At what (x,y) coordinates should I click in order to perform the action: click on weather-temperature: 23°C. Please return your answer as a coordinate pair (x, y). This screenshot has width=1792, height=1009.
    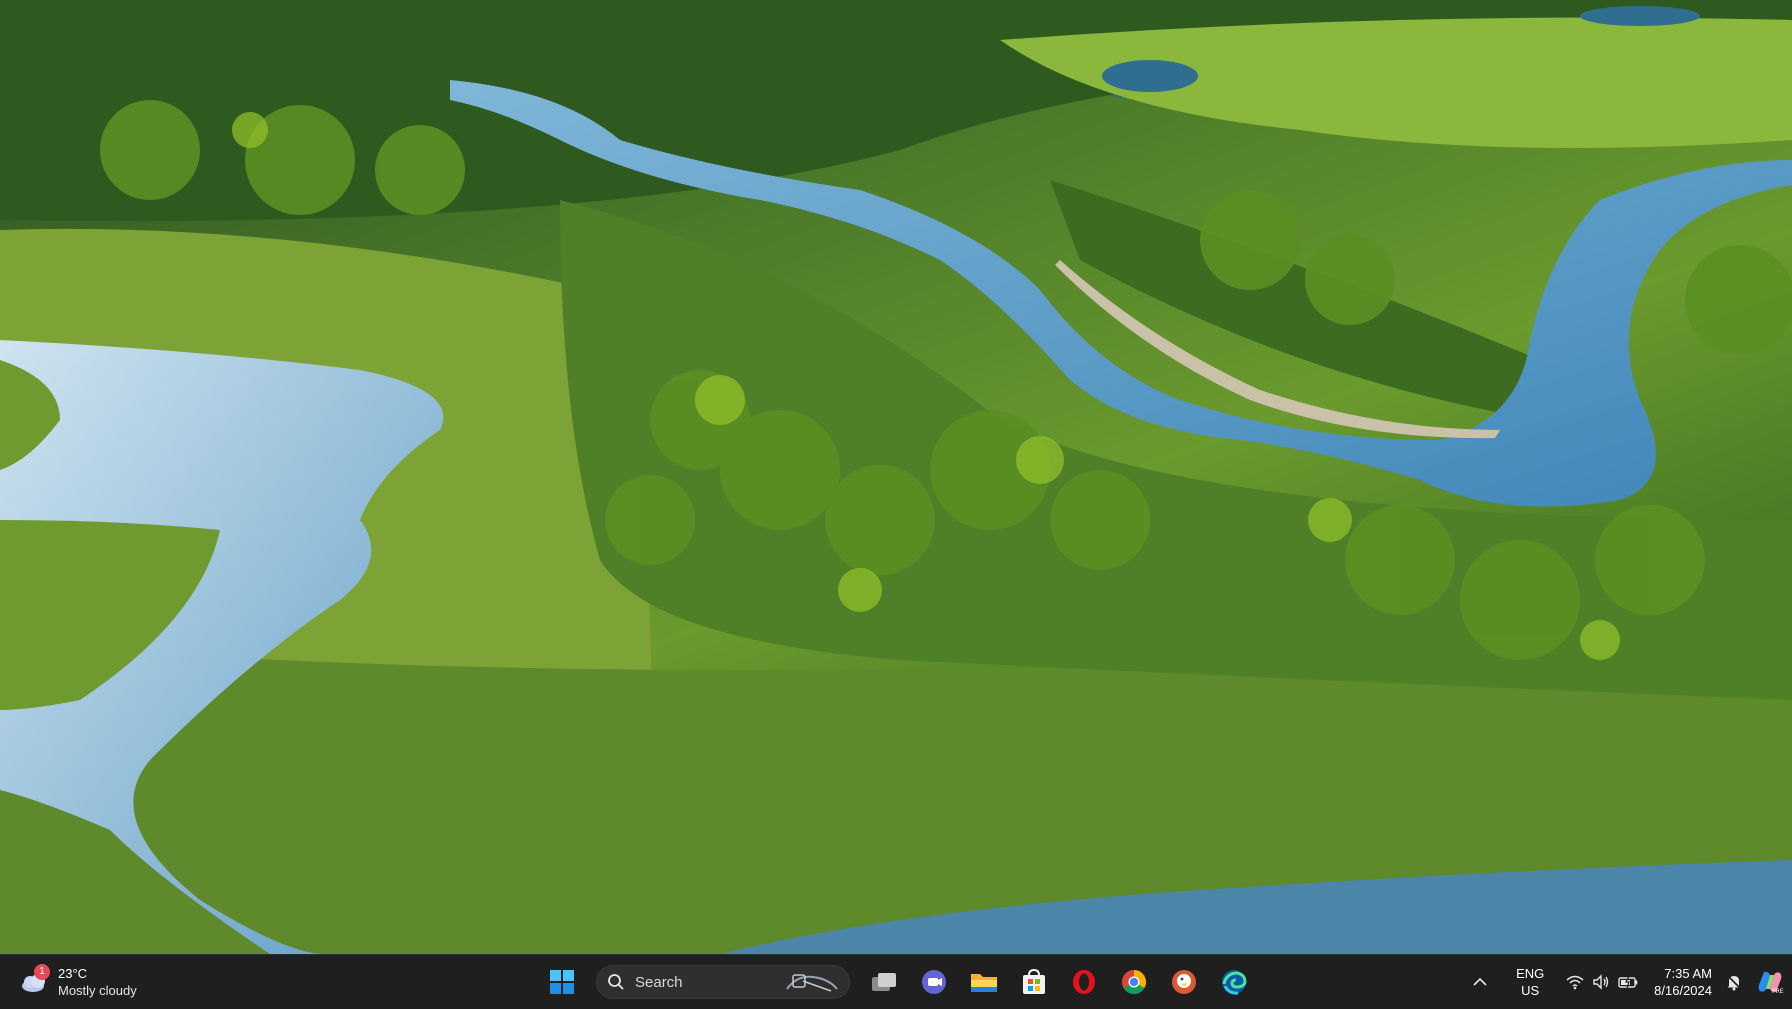
    Looking at the image, I should click on (73, 973).